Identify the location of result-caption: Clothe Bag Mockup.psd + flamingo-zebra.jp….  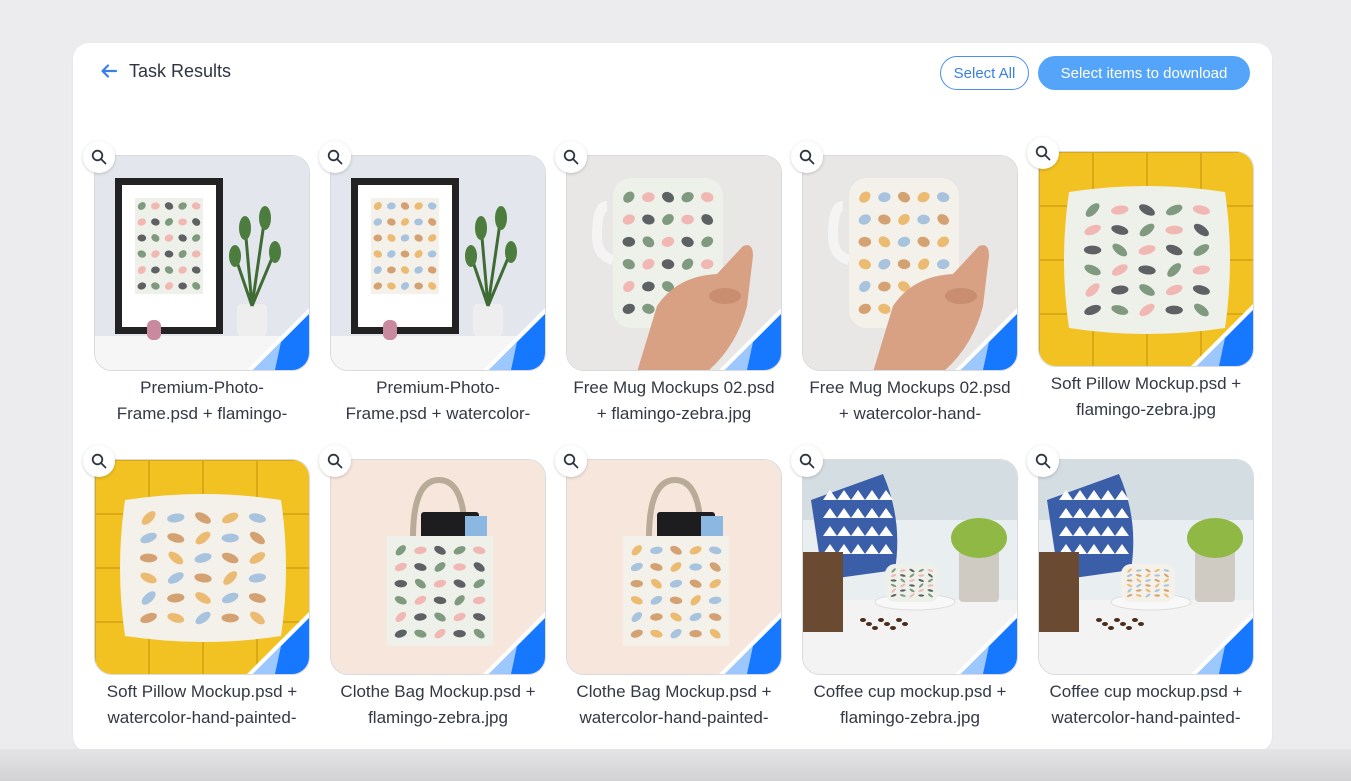
(438, 705).